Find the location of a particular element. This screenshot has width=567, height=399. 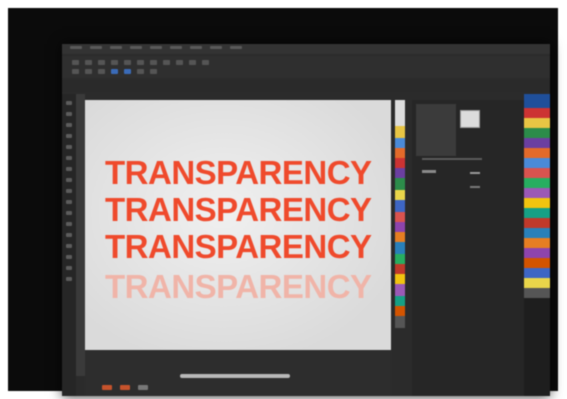

transparency-tool-icon is located at coordinates (69, 246).